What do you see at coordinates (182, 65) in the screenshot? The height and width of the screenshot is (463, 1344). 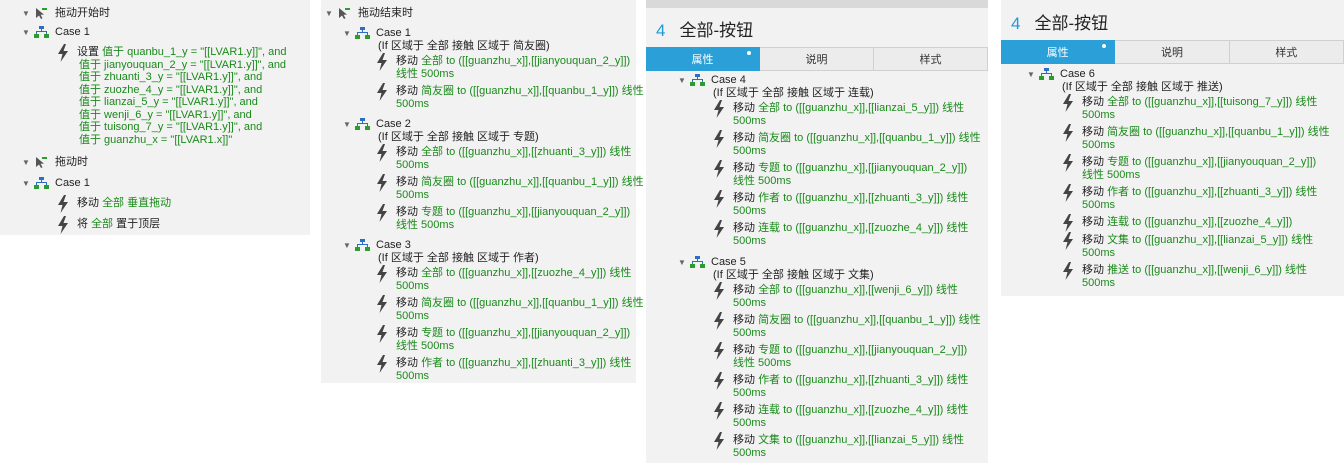 I see `set-action-line: 值于 jianyouquan_2_y = "[[LVAR1.y]]", and` at bounding box center [182, 65].